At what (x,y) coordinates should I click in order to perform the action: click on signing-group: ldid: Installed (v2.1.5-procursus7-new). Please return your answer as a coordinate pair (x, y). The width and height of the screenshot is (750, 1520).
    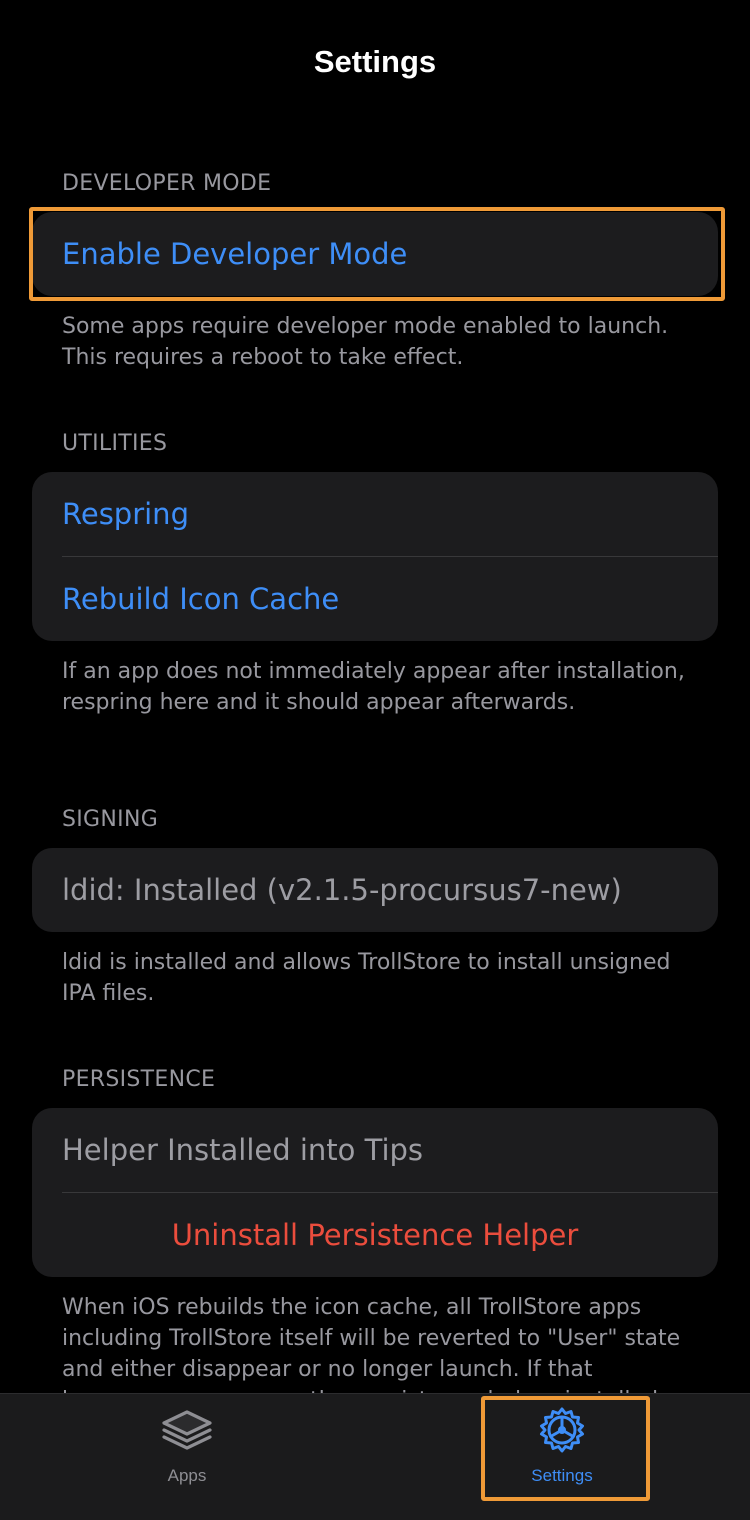
    Looking at the image, I should click on (375, 890).